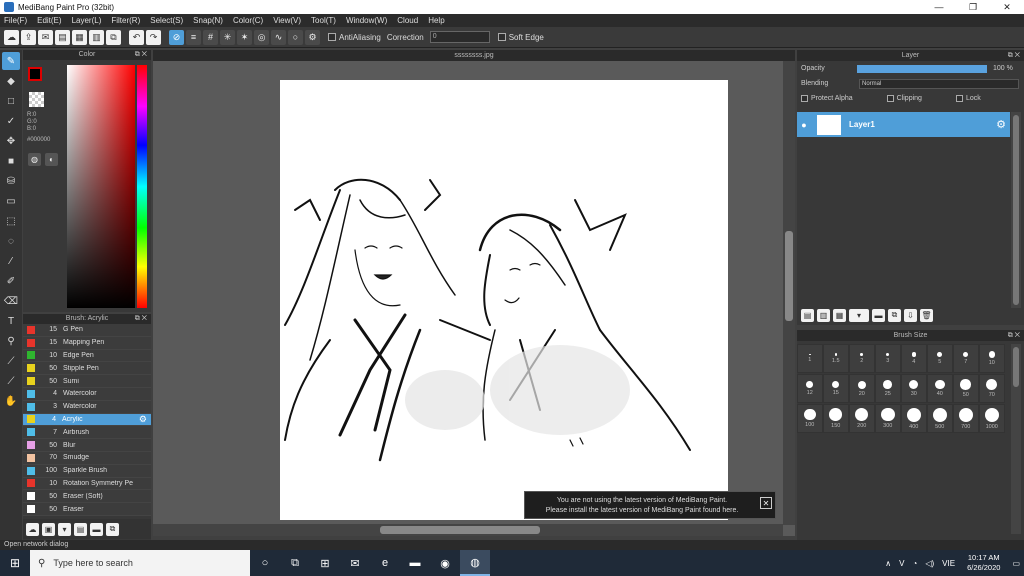 The width and height of the screenshot is (1024, 576). I want to click on protect-alpha-checkbox, so click(804, 98).